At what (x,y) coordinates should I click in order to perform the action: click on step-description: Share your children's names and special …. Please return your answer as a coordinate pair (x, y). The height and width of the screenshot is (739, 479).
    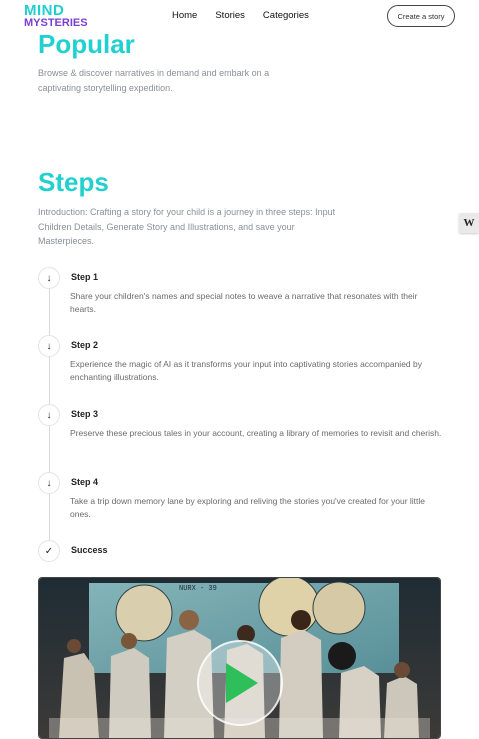
    Looking at the image, I should click on (244, 302).